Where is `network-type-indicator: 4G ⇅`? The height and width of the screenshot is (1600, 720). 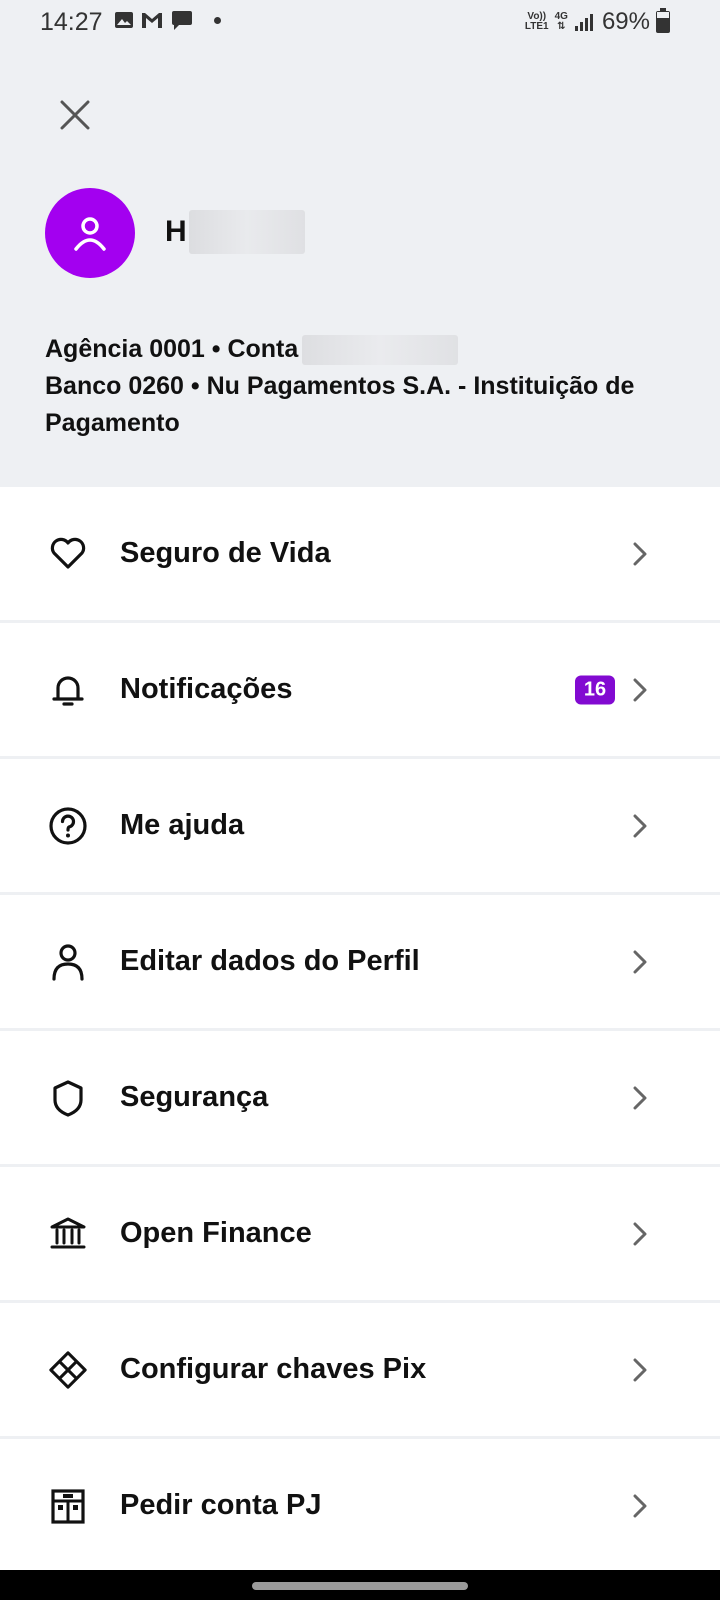
network-type-indicator: 4G ⇅ is located at coordinates (561, 21).